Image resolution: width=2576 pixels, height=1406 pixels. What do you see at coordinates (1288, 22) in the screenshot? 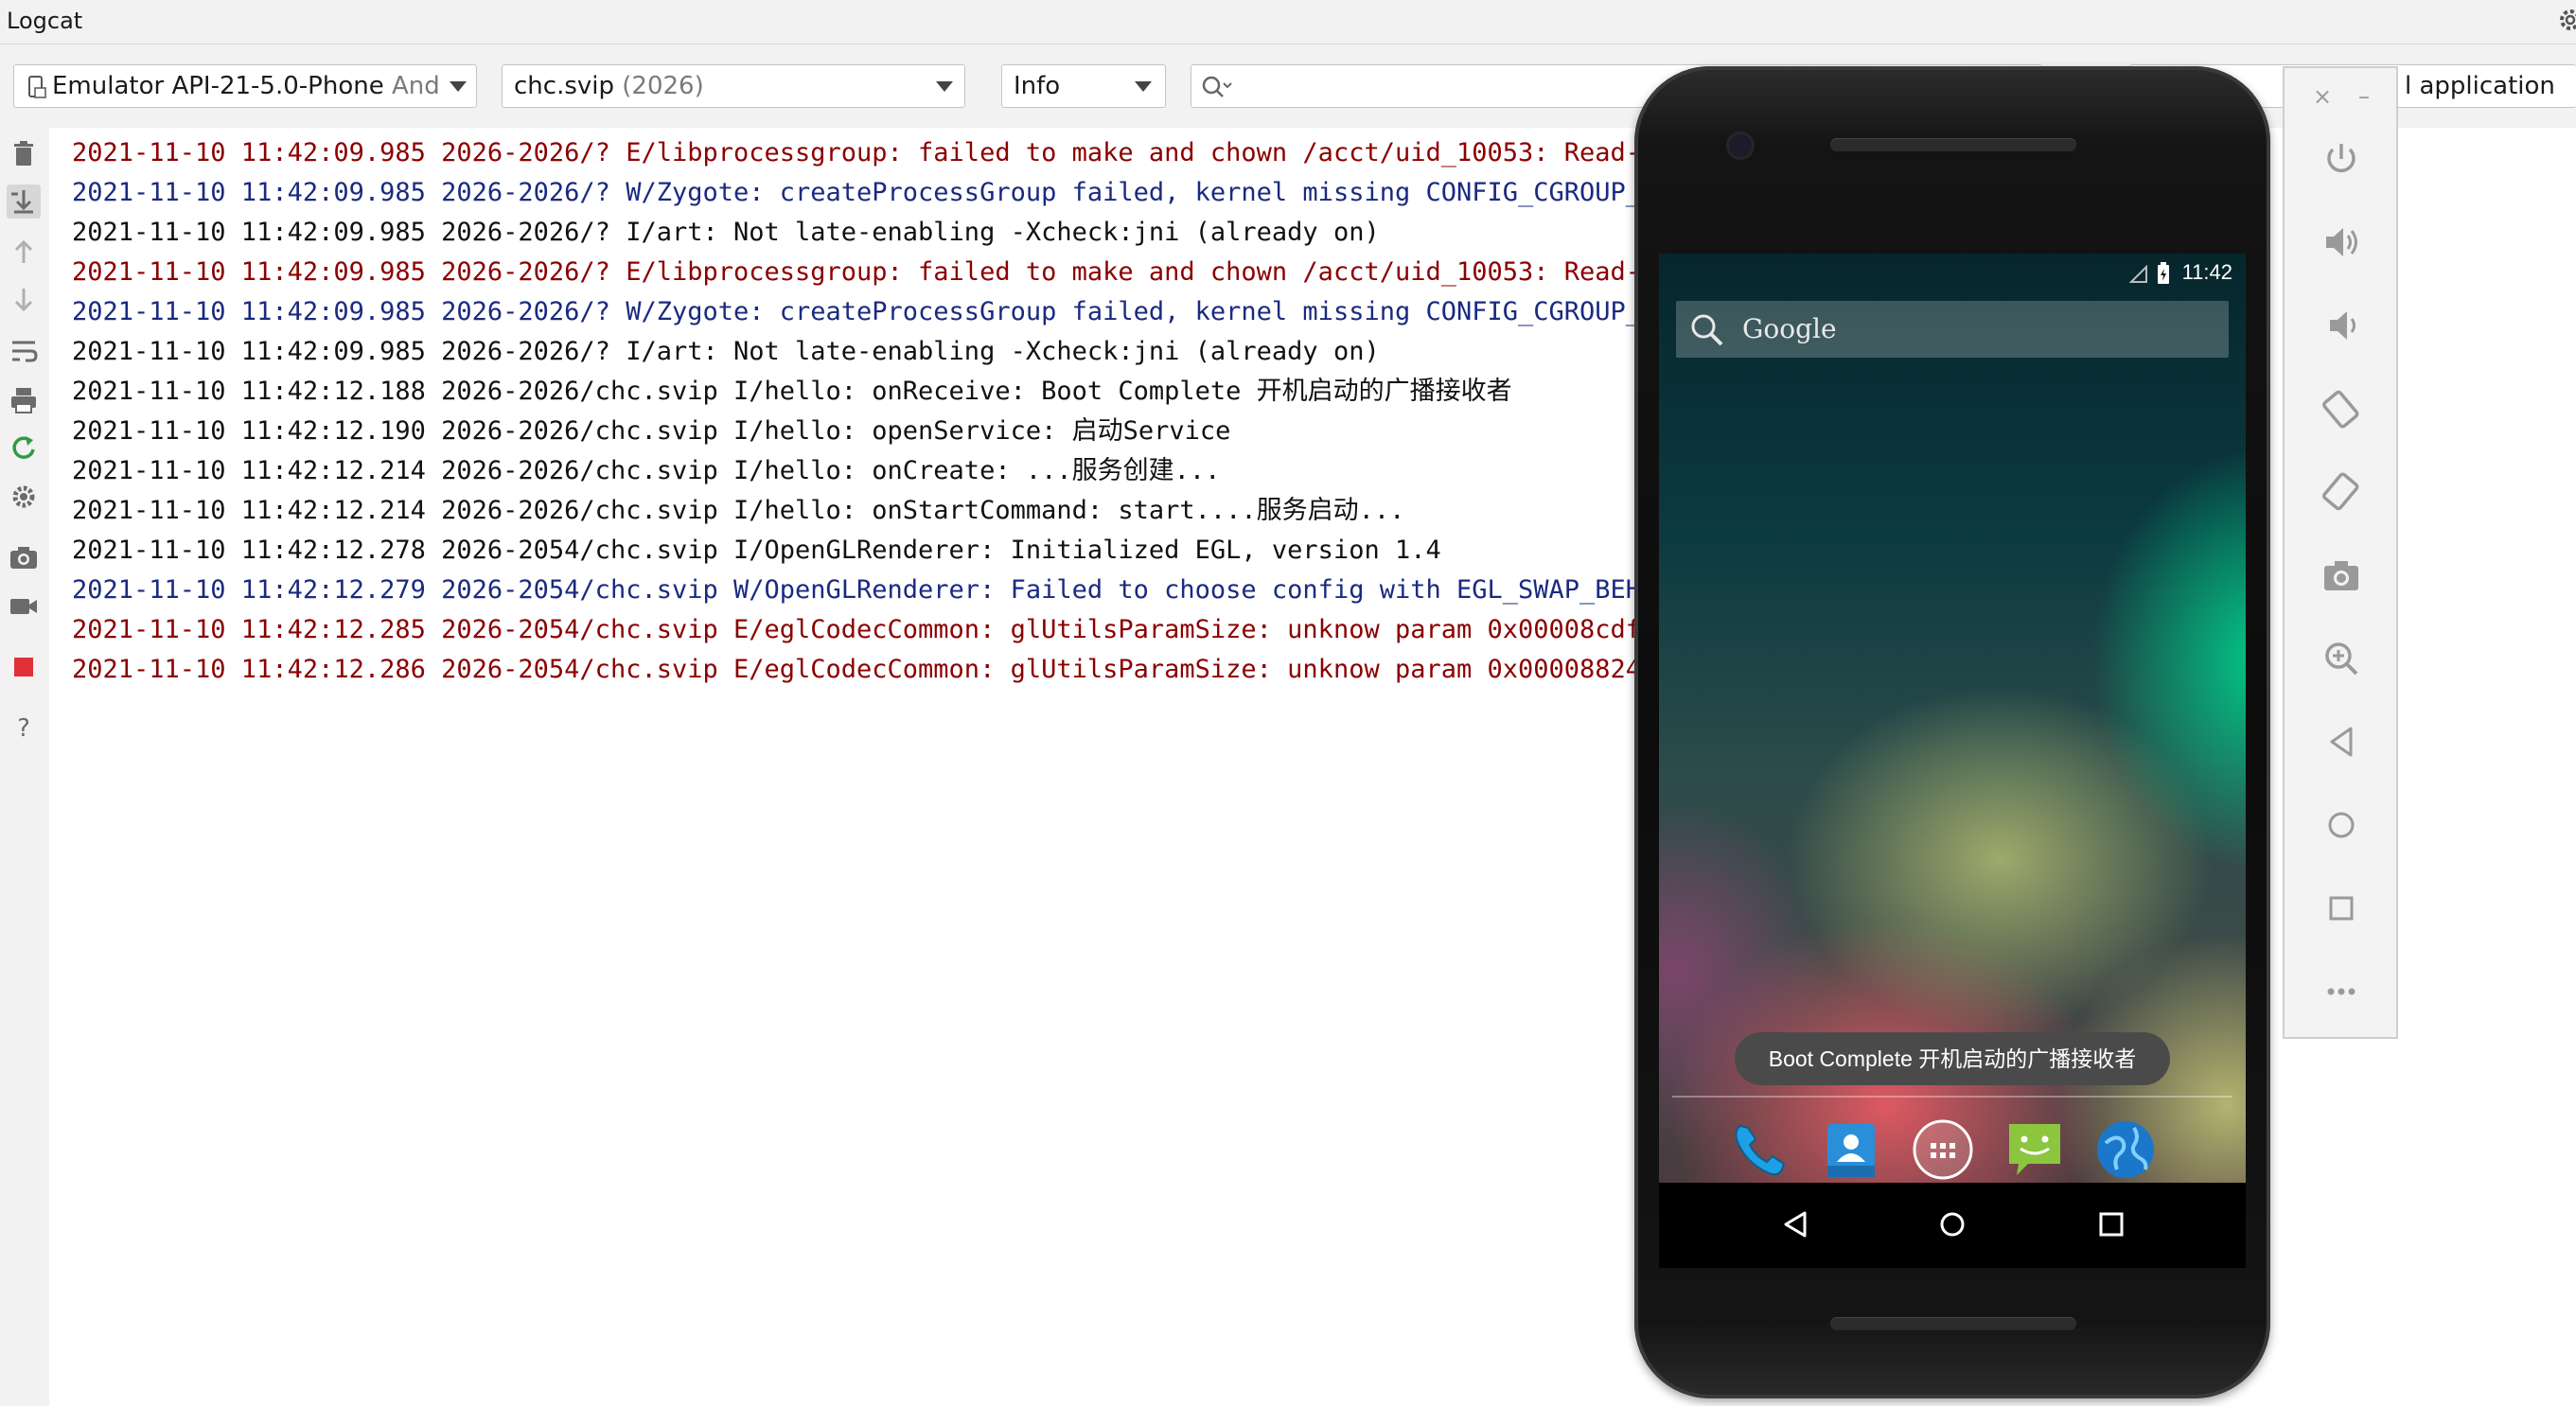
I see `tool-window-title-bar: Logcat` at bounding box center [1288, 22].